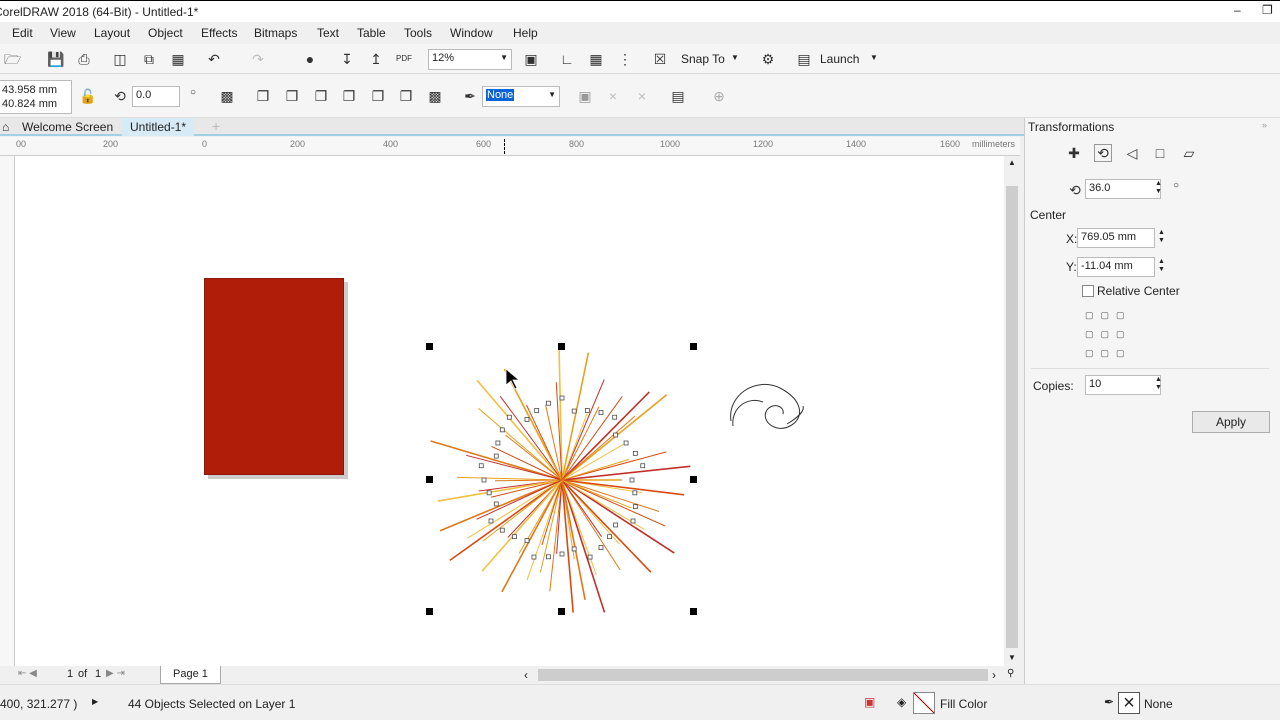 Image resolution: width=1280 pixels, height=720 pixels. I want to click on copies-field: 10, so click(1123, 385).